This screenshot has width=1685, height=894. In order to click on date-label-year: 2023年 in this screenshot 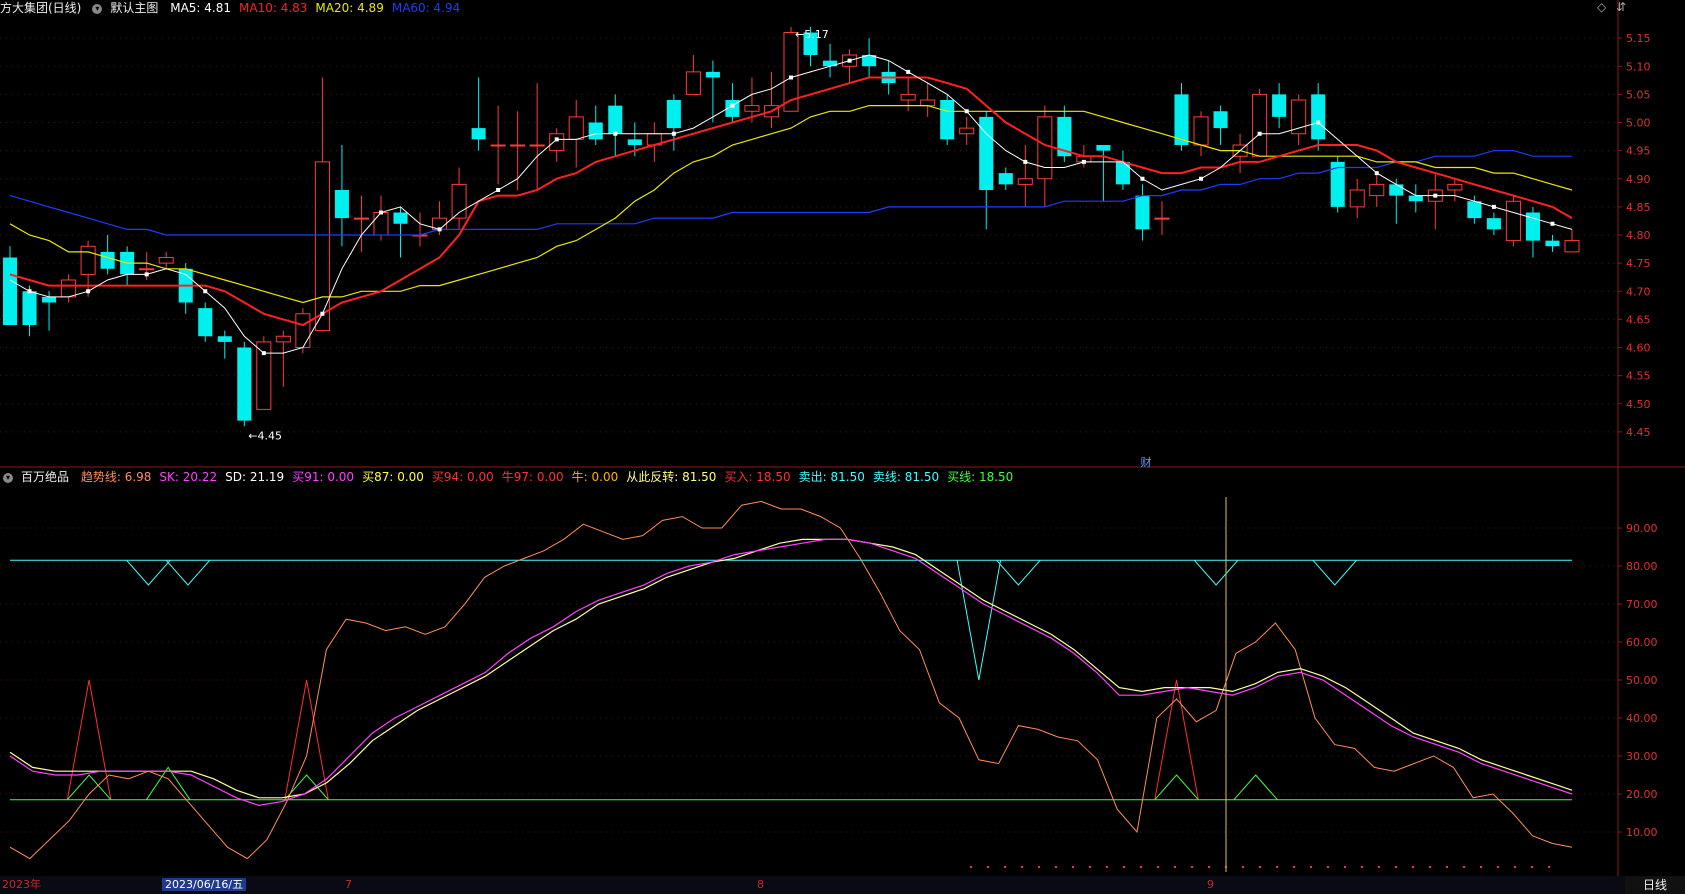, I will do `click(21, 884)`.